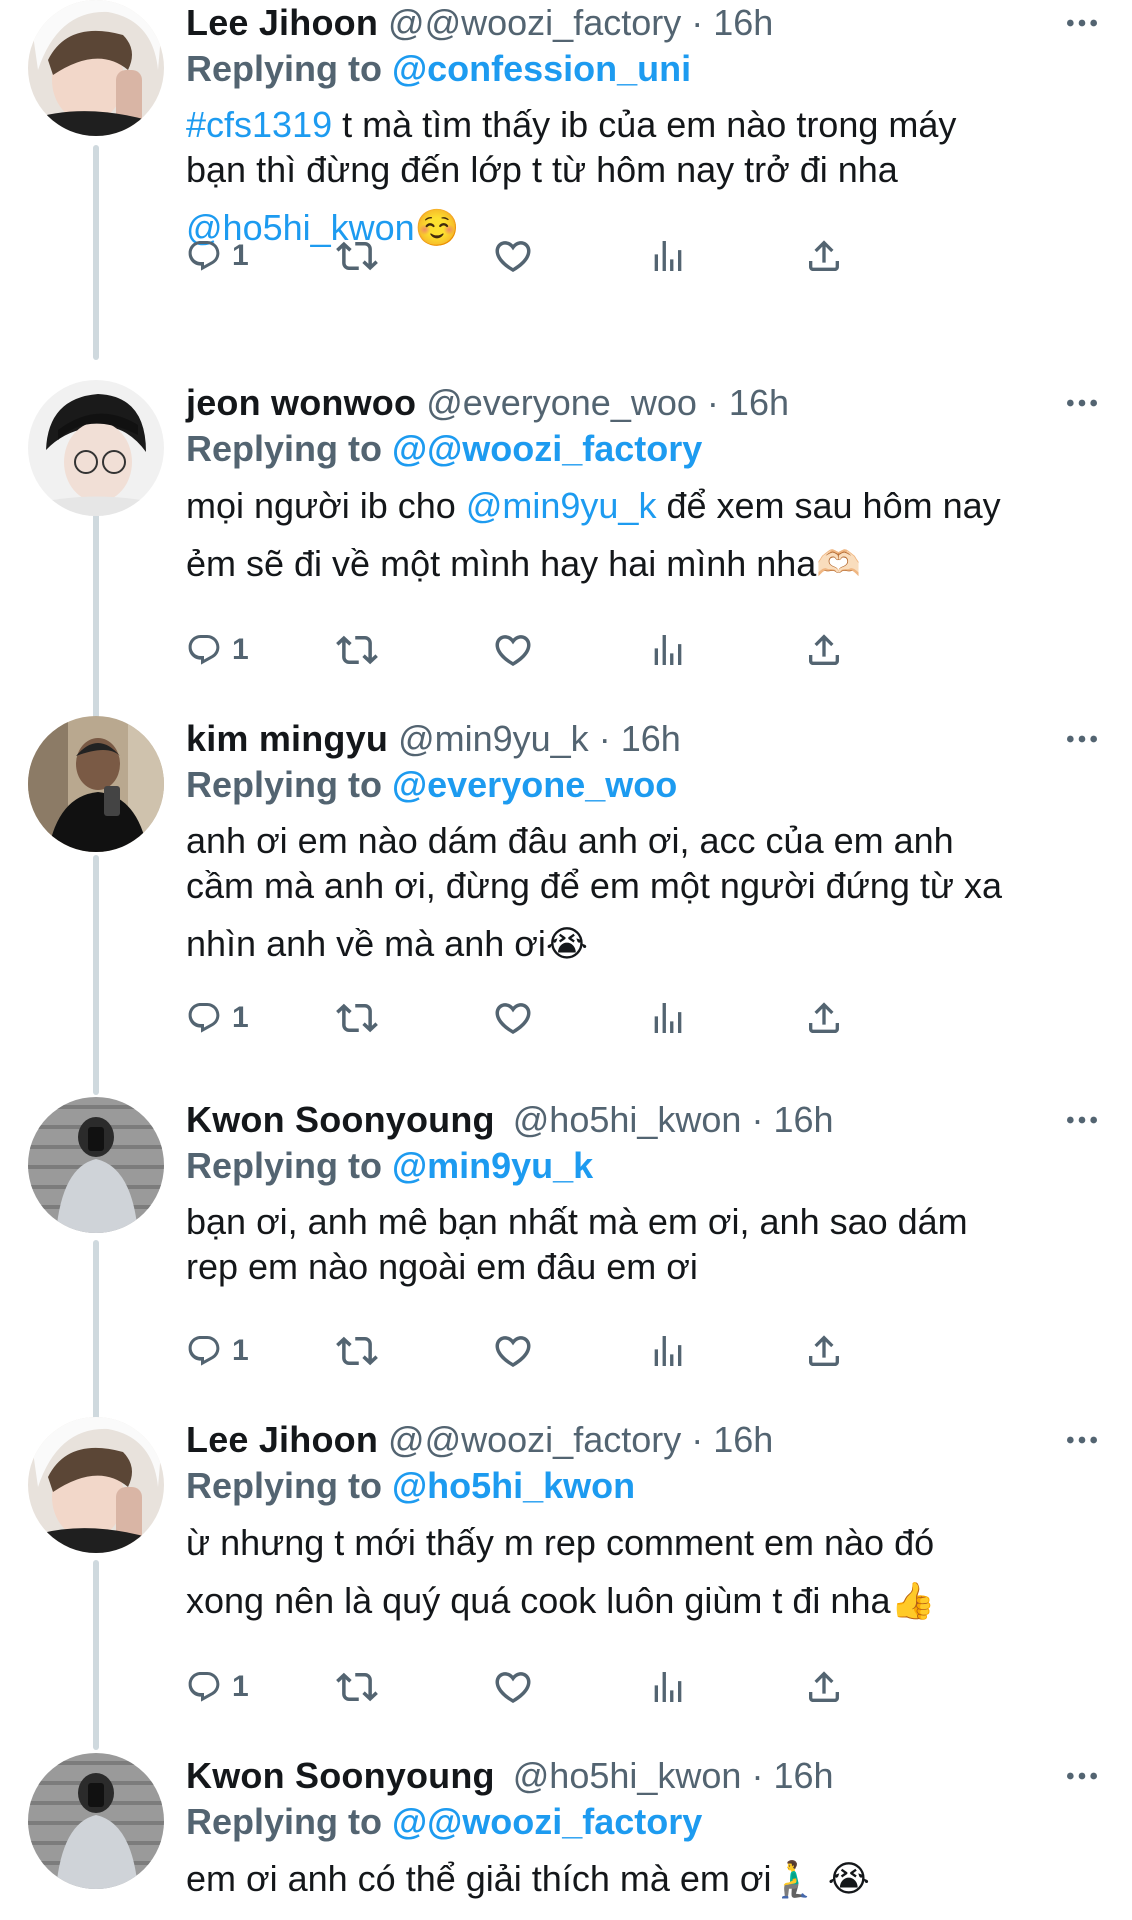 The image size is (1132, 1920). I want to click on tweet-text-line: em ơi anh có thể giải thích mà em ơi, so click(479, 1878).